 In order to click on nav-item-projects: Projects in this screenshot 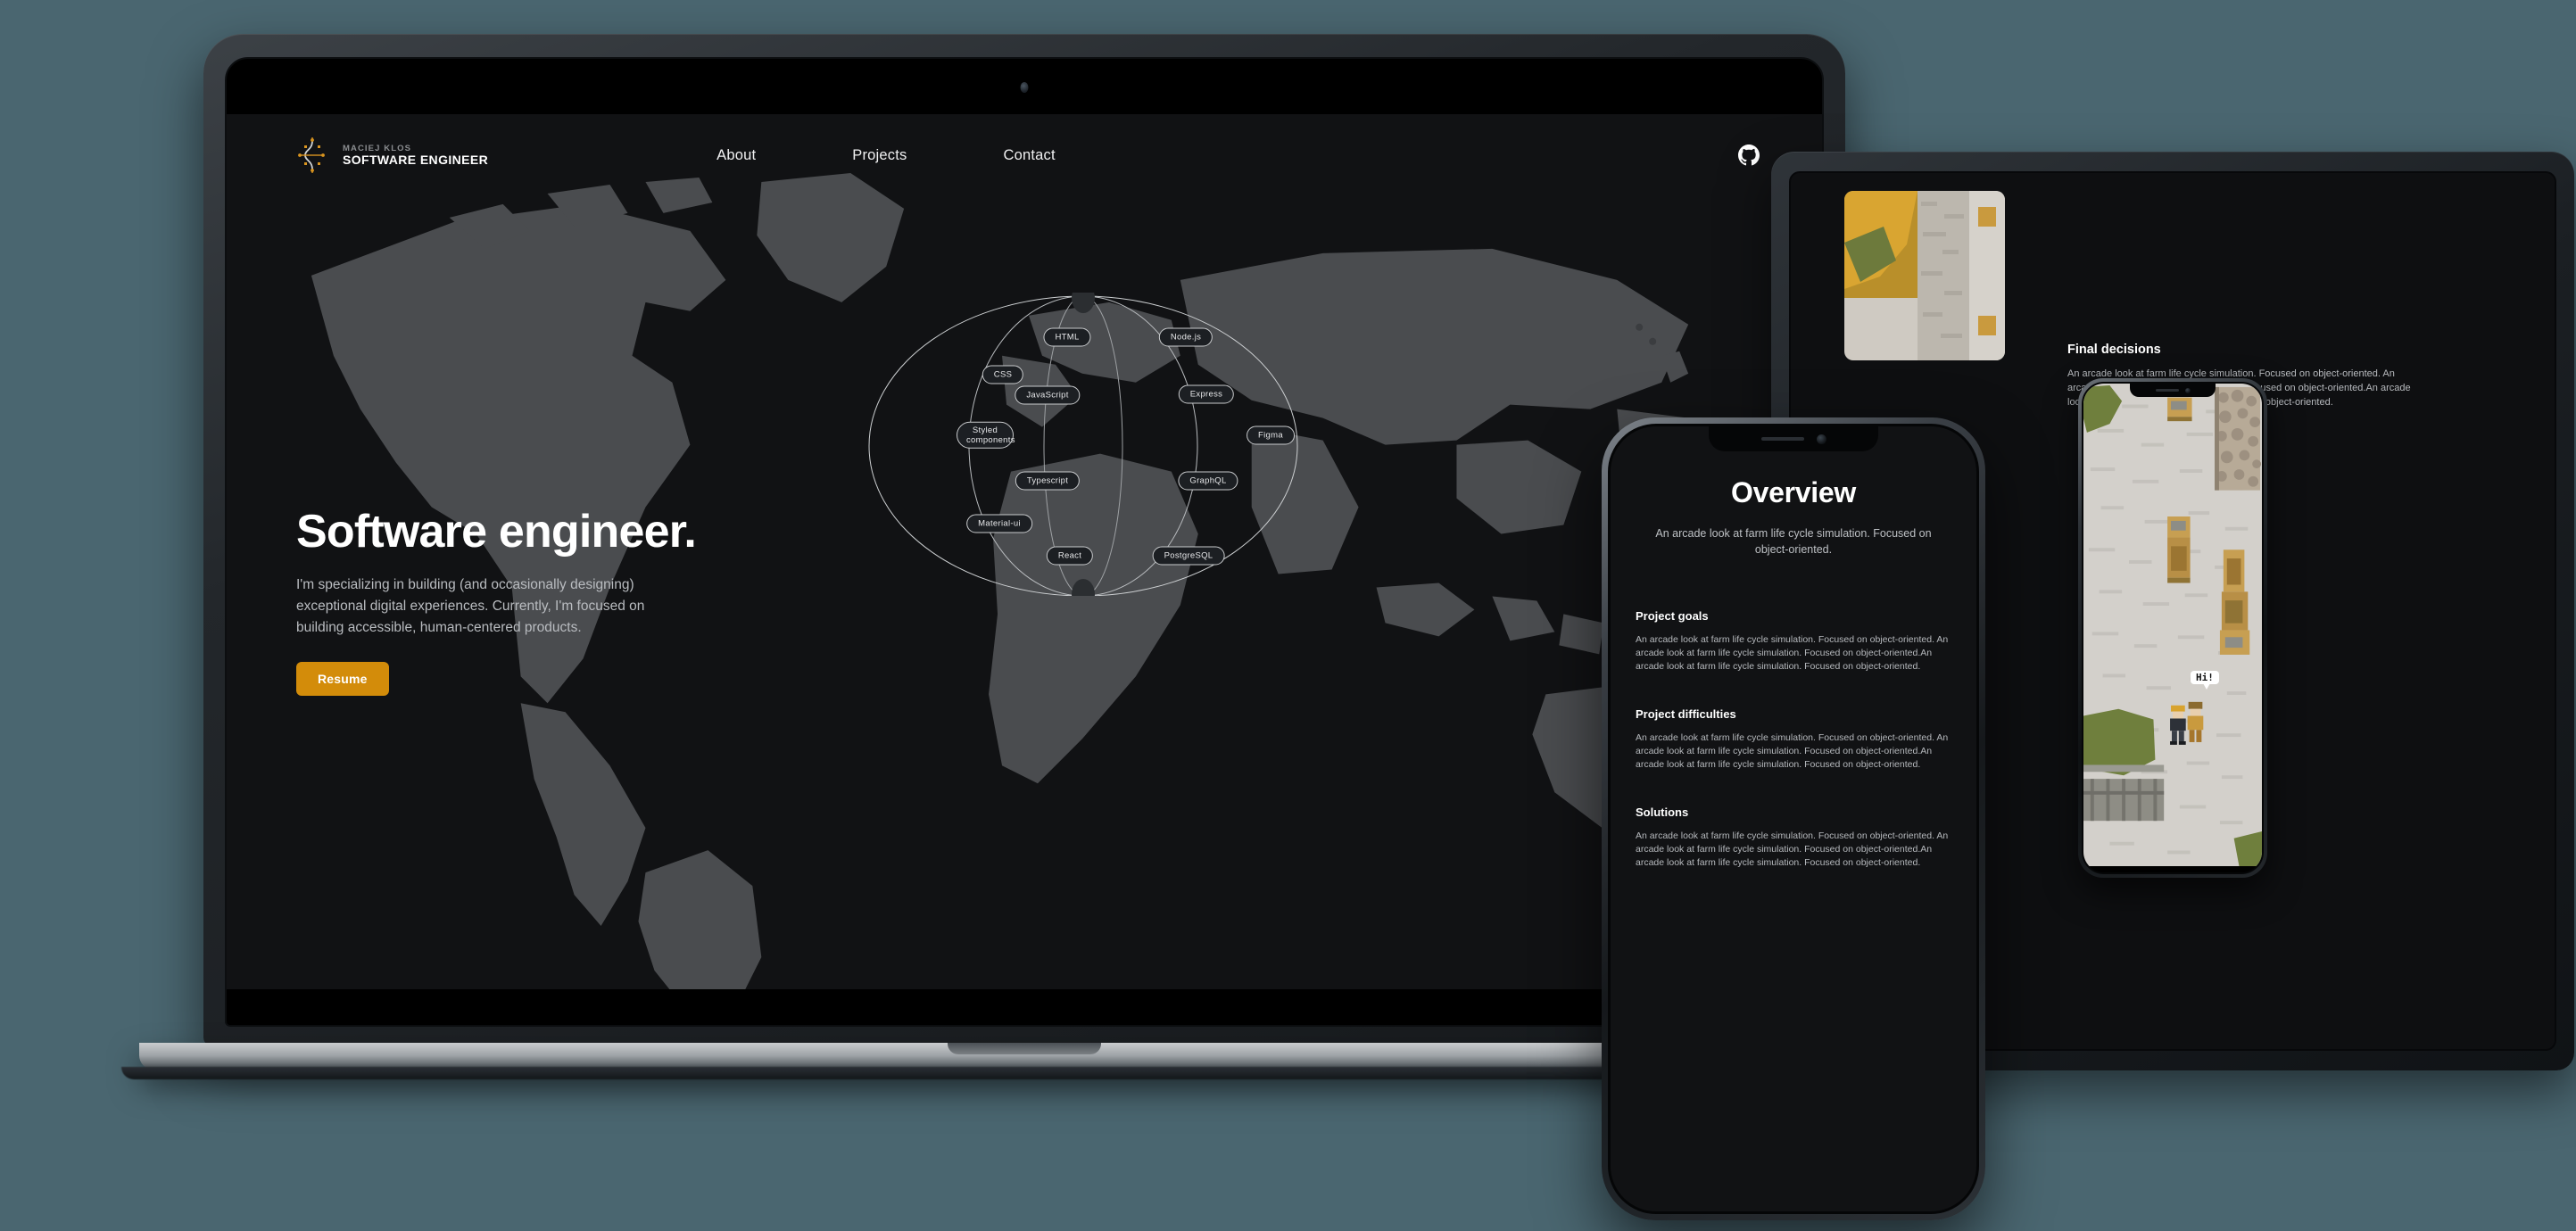, I will do `click(879, 155)`.